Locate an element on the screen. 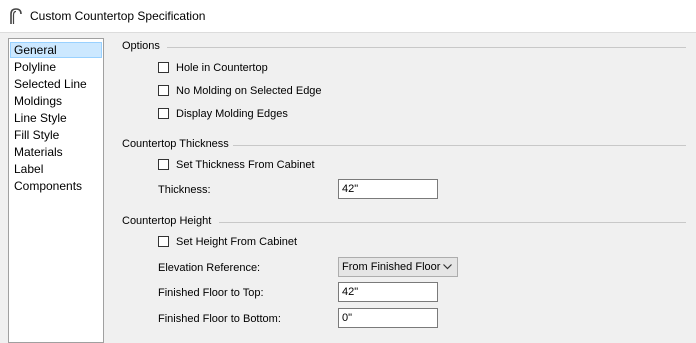  thickness-label: Thickness: is located at coordinates (184, 190).